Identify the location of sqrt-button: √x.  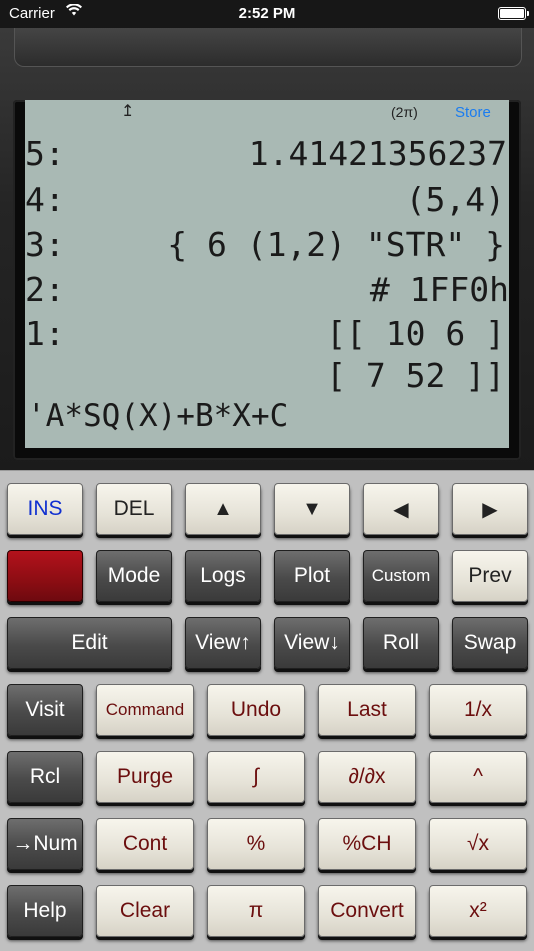
(478, 844).